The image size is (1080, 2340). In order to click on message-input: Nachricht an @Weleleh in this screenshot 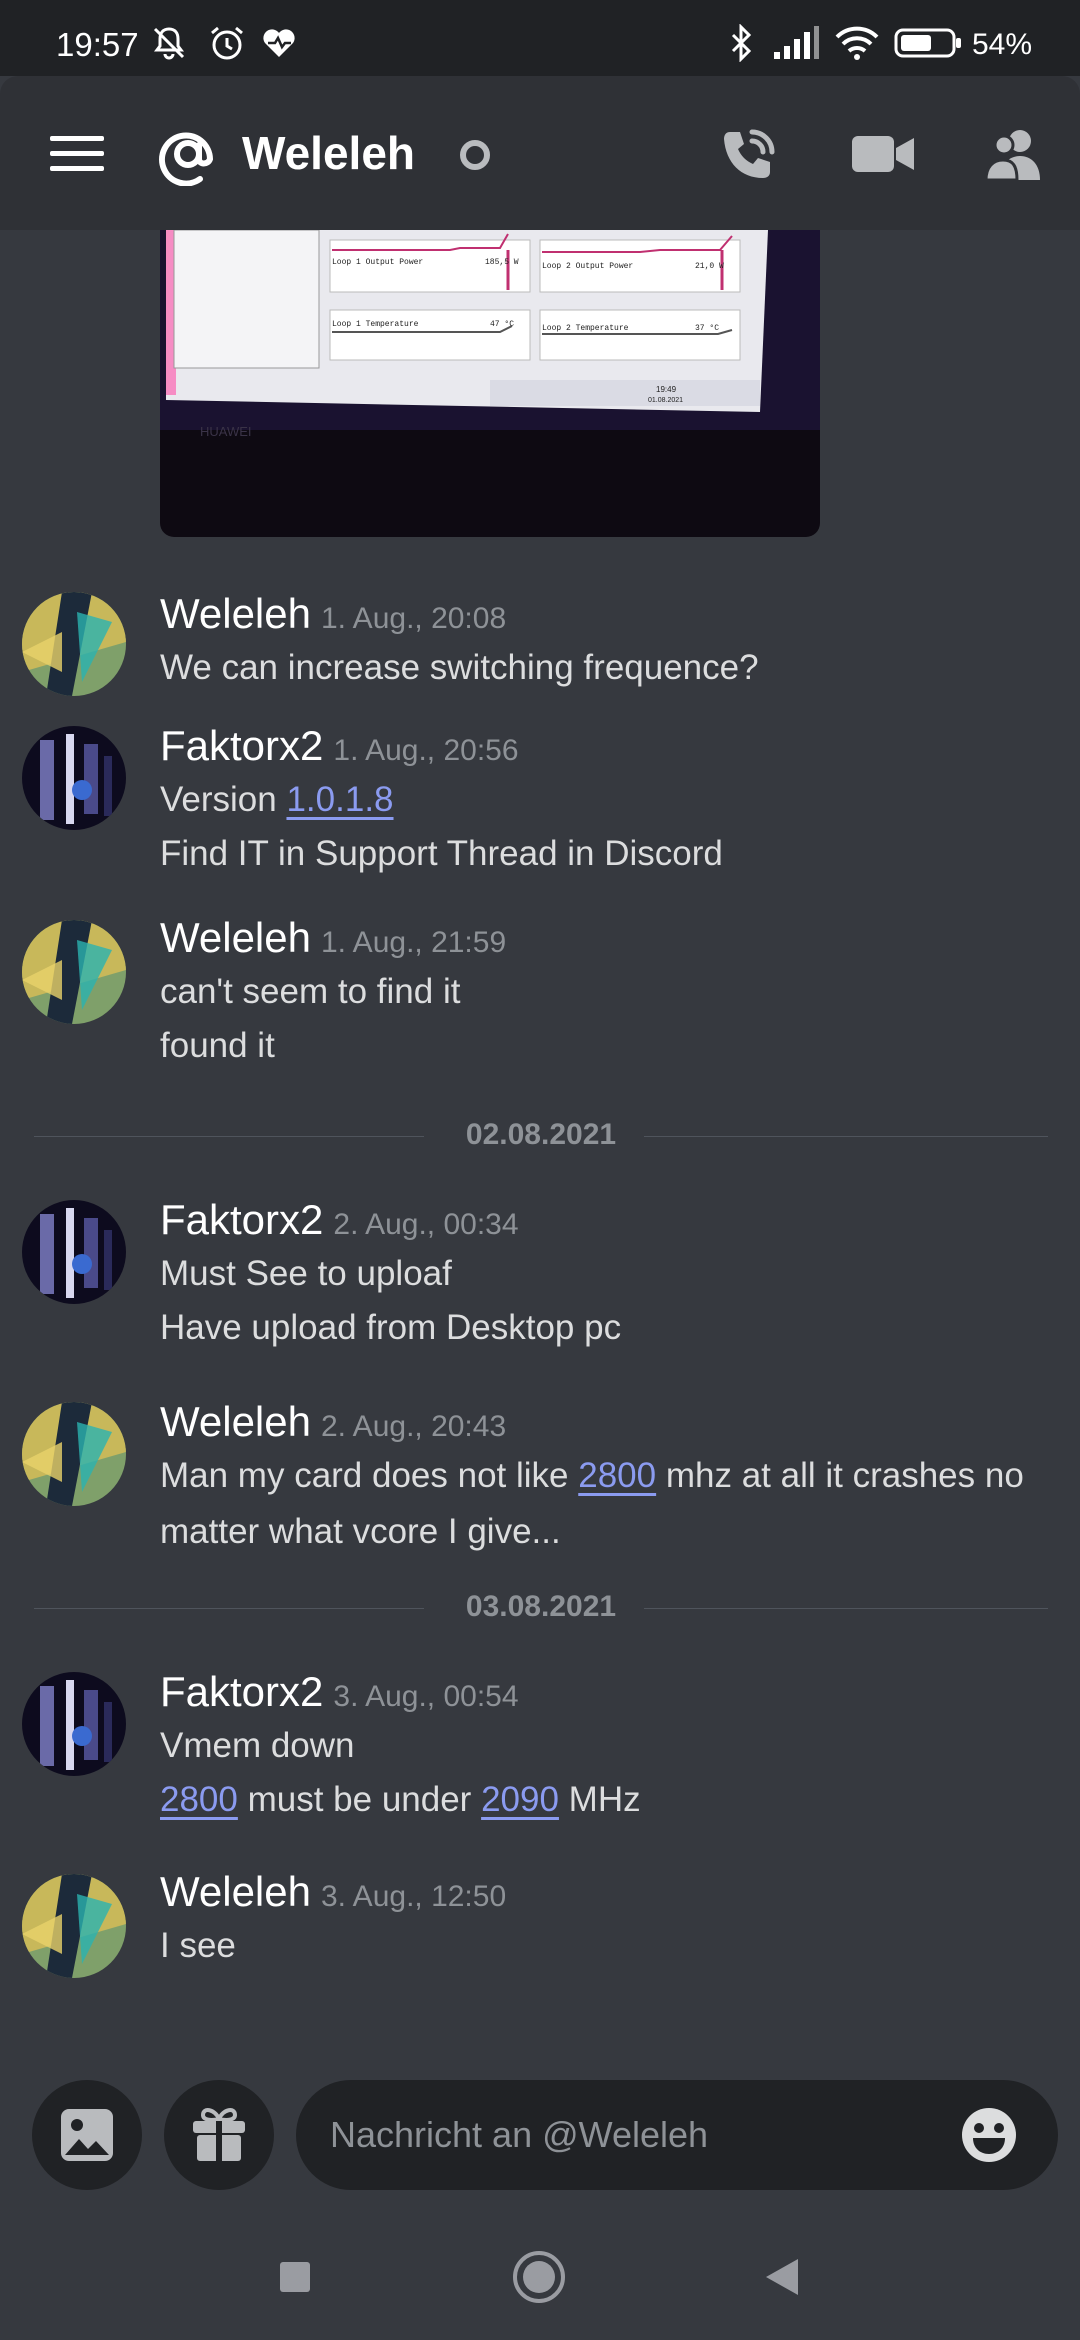, I will do `click(677, 2135)`.